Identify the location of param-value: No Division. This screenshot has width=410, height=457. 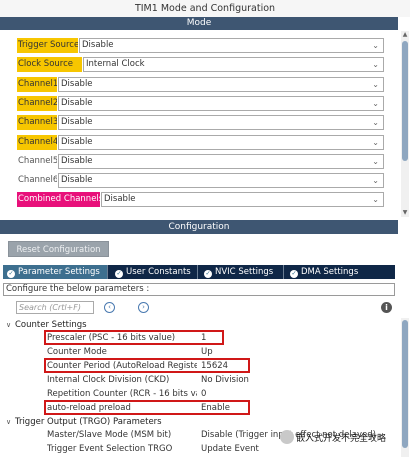
(296, 380).